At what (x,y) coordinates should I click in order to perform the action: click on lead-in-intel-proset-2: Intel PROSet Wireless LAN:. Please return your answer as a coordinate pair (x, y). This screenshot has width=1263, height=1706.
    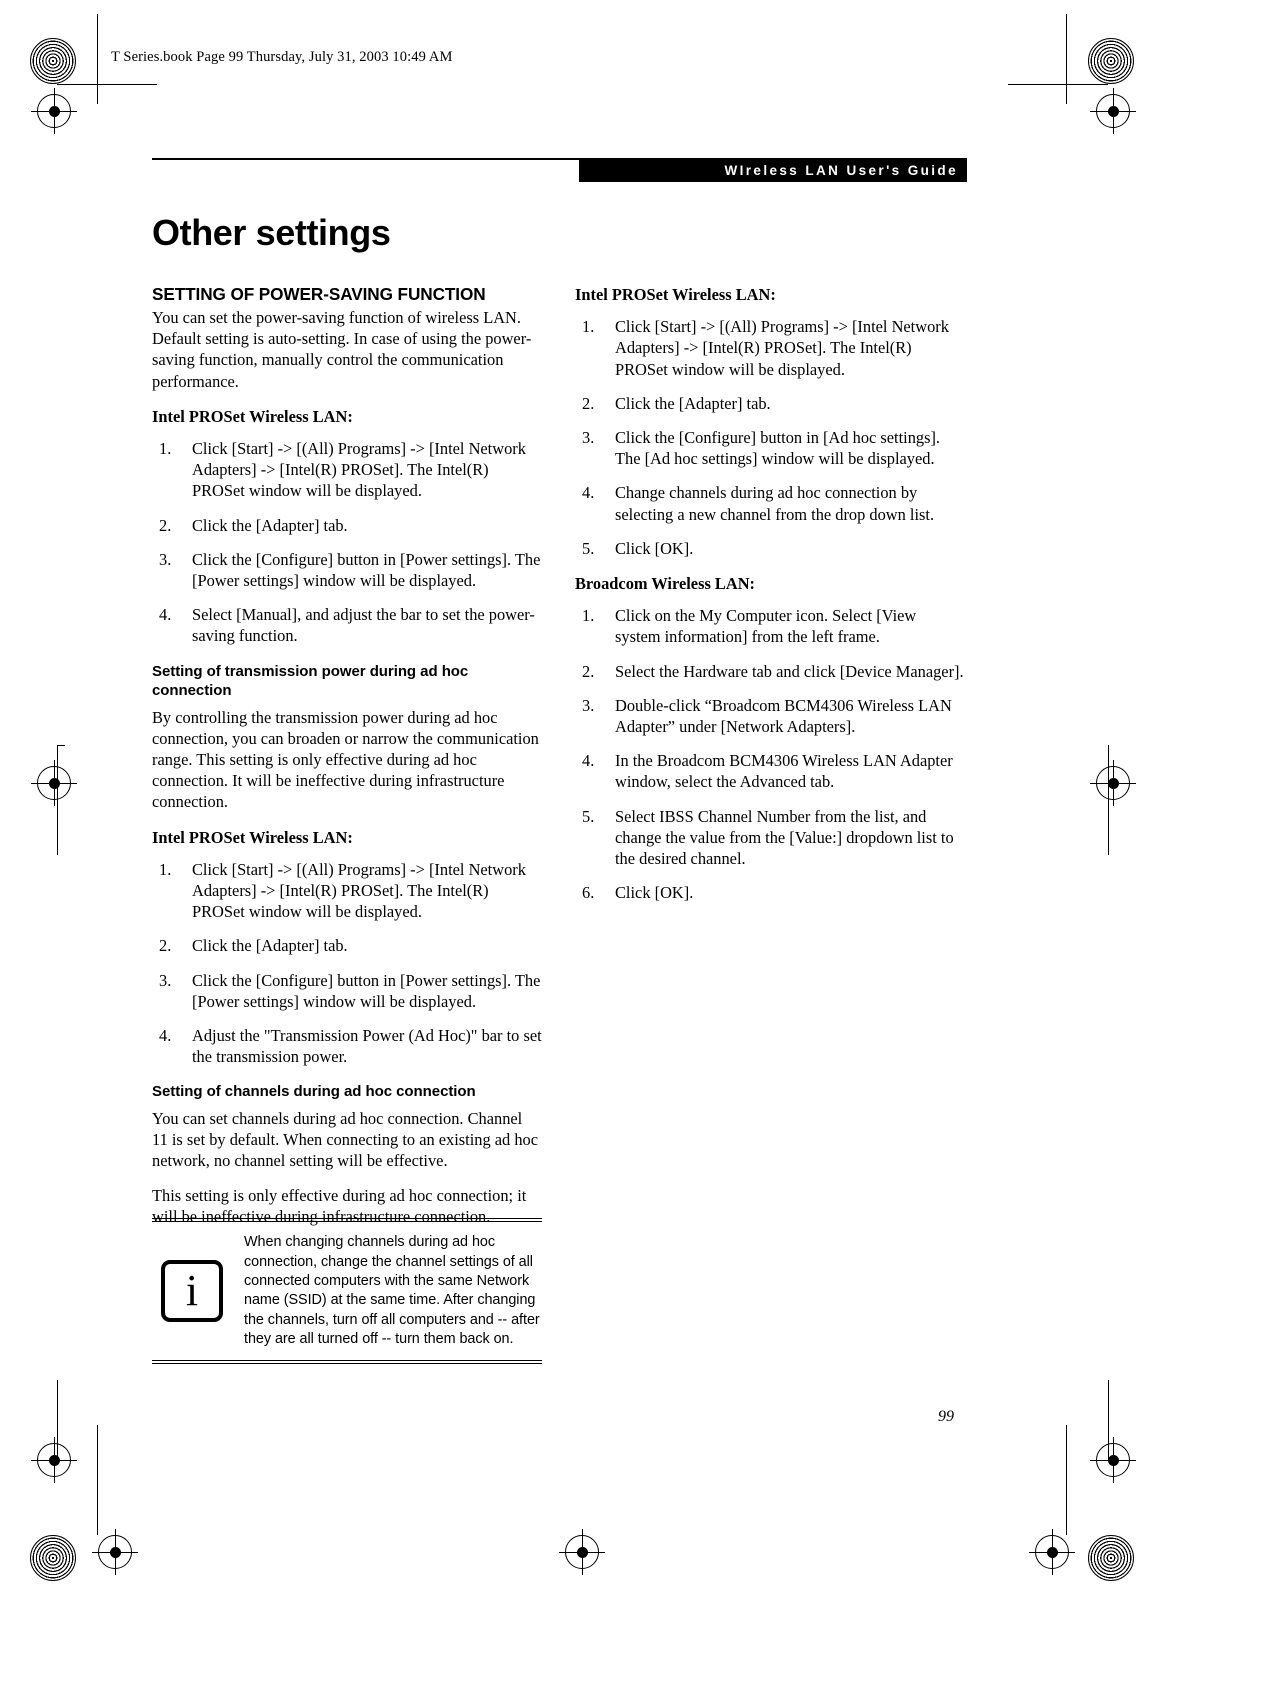
    Looking at the image, I should click on (252, 837).